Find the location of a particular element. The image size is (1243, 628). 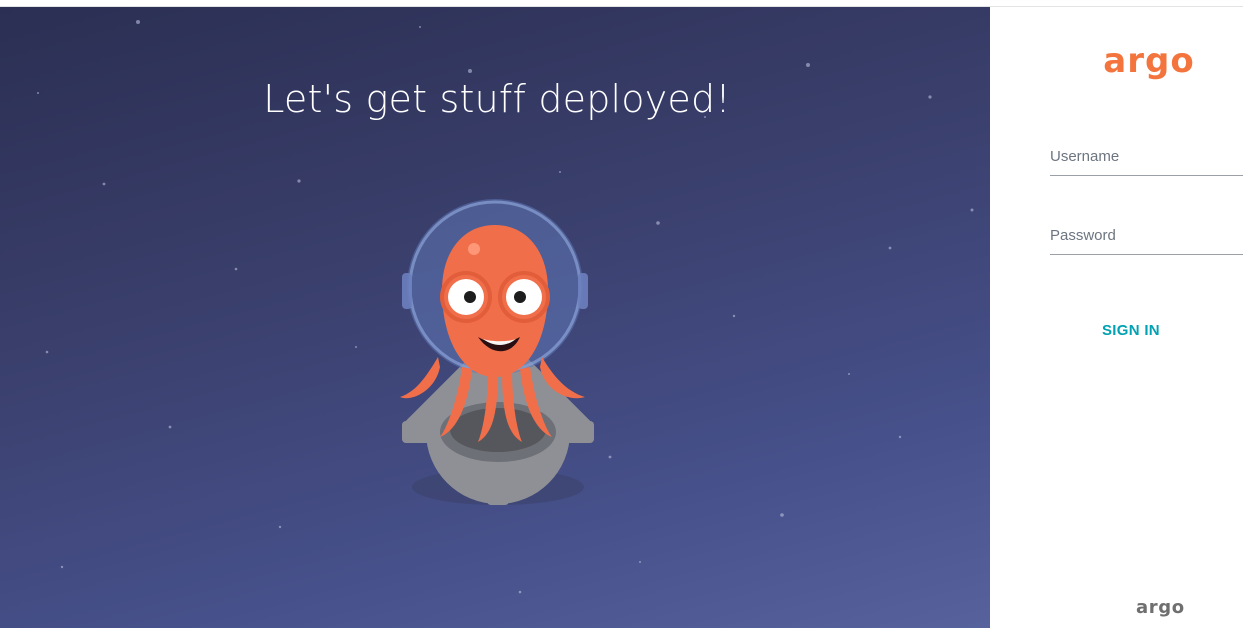

password-field is located at coordinates (1146, 239).